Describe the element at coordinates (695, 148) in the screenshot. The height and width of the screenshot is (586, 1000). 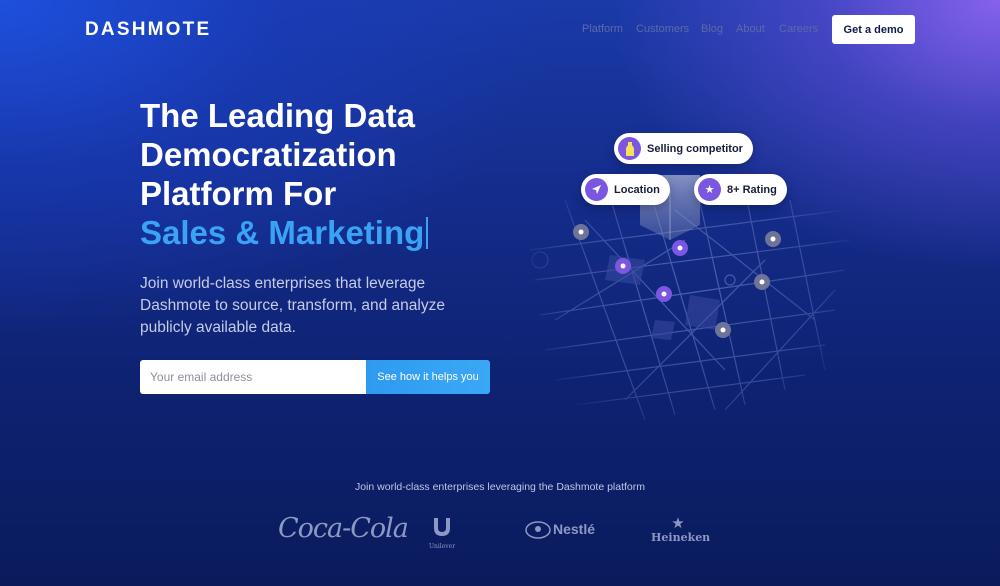
I see `pill-label: Selling competitor` at that location.